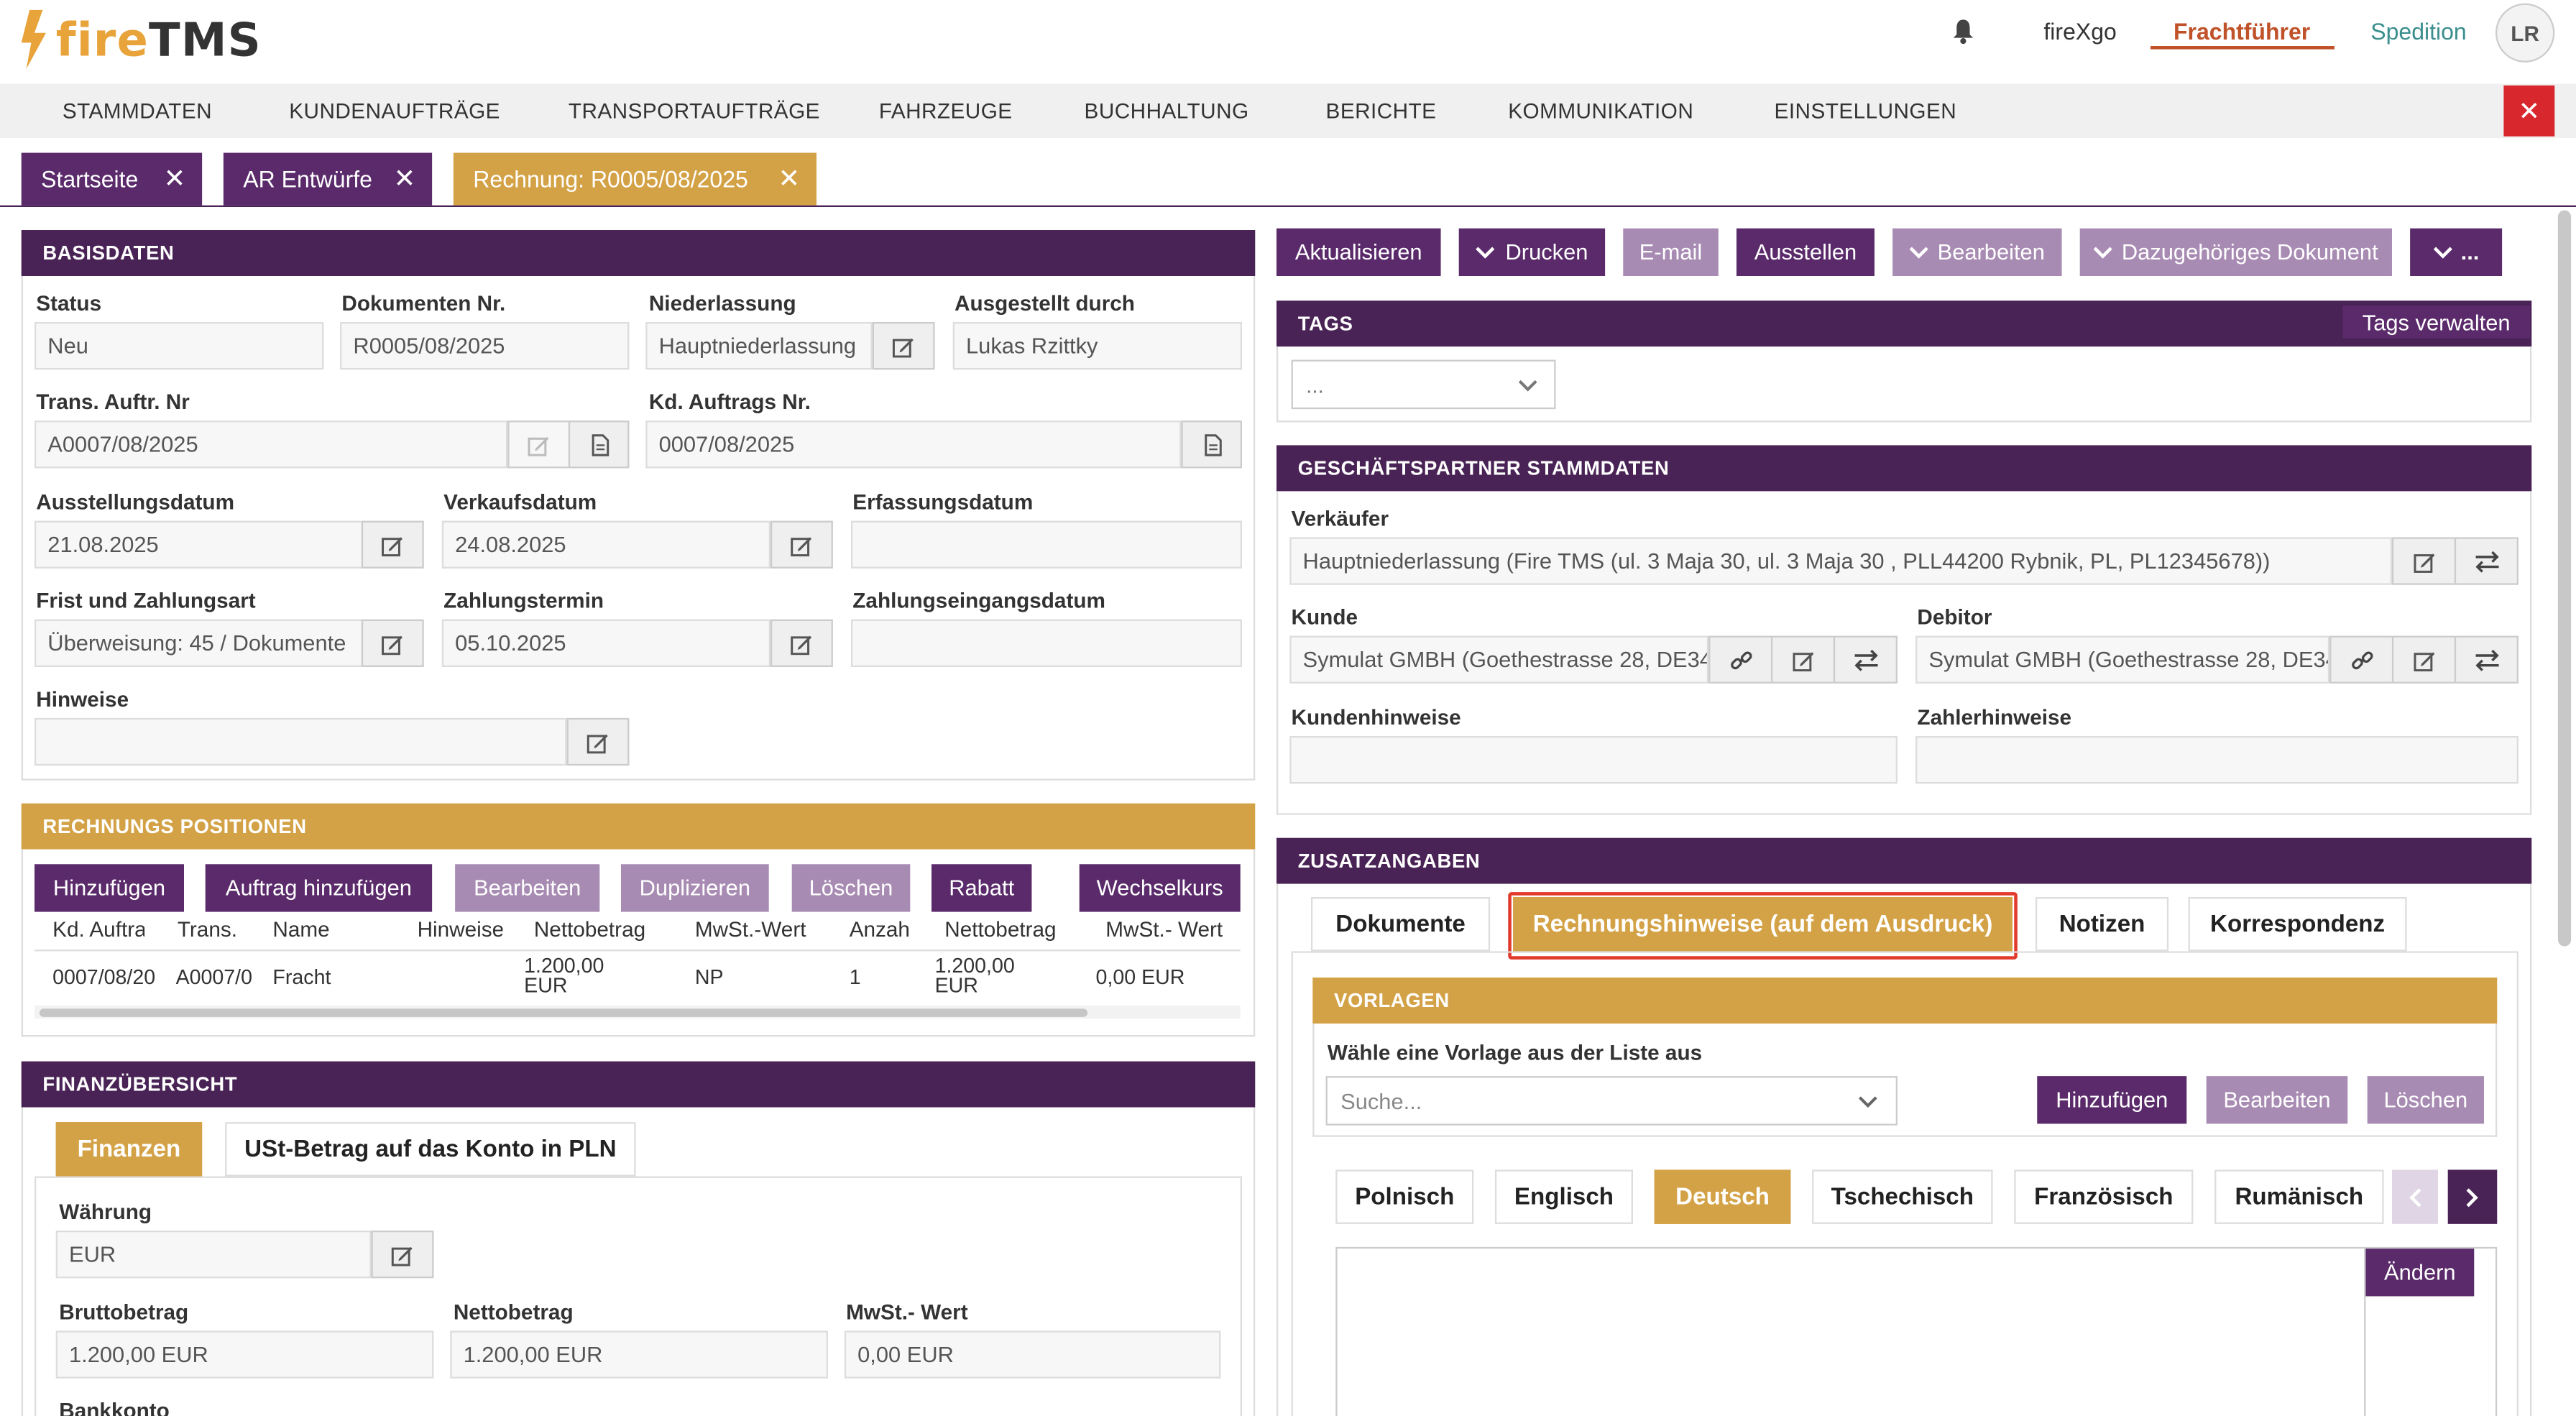 Image resolution: width=2576 pixels, height=1416 pixels. Describe the element at coordinates (2529, 111) in the screenshot. I see `close-all-button: ✕` at that location.